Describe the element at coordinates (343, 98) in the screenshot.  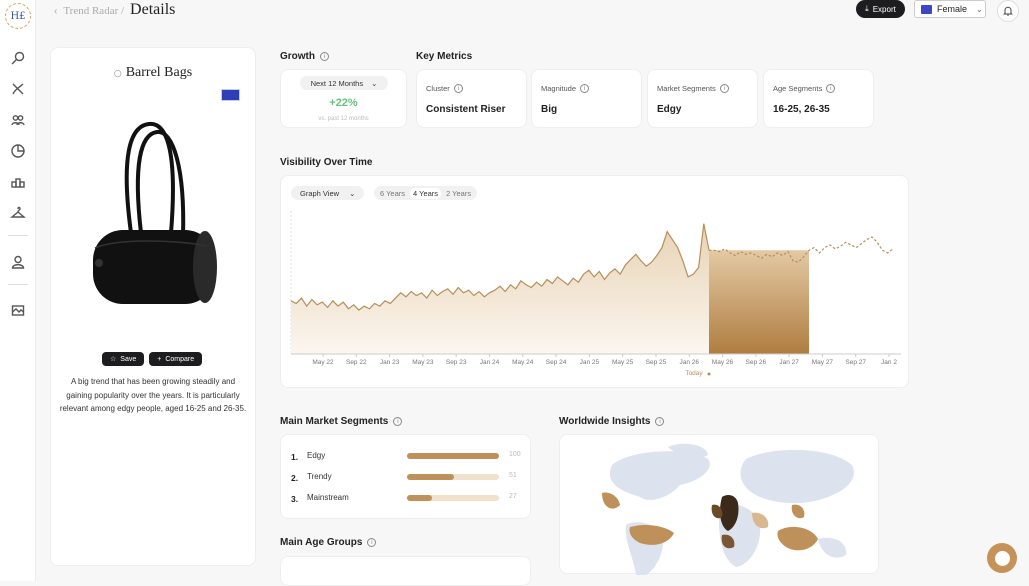
I see `growth-card: Next 12 Months ⌄ +22% vs. past 12 months` at that location.